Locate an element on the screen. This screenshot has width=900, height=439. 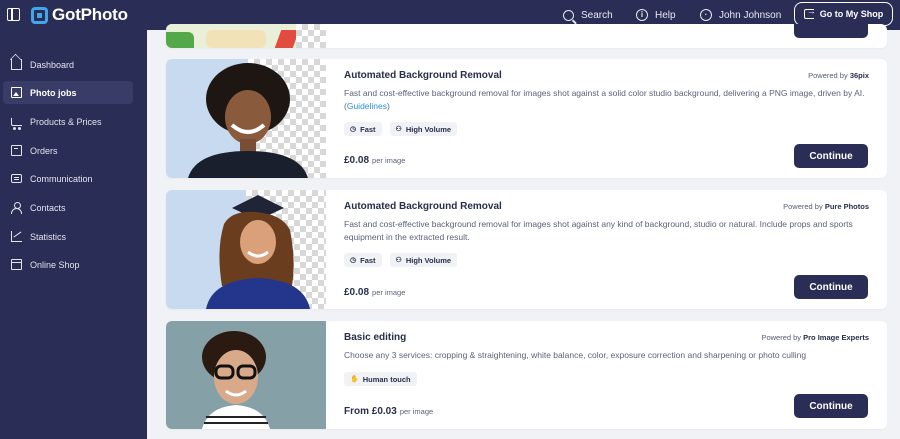
search-label: Search is located at coordinates (597, 15).